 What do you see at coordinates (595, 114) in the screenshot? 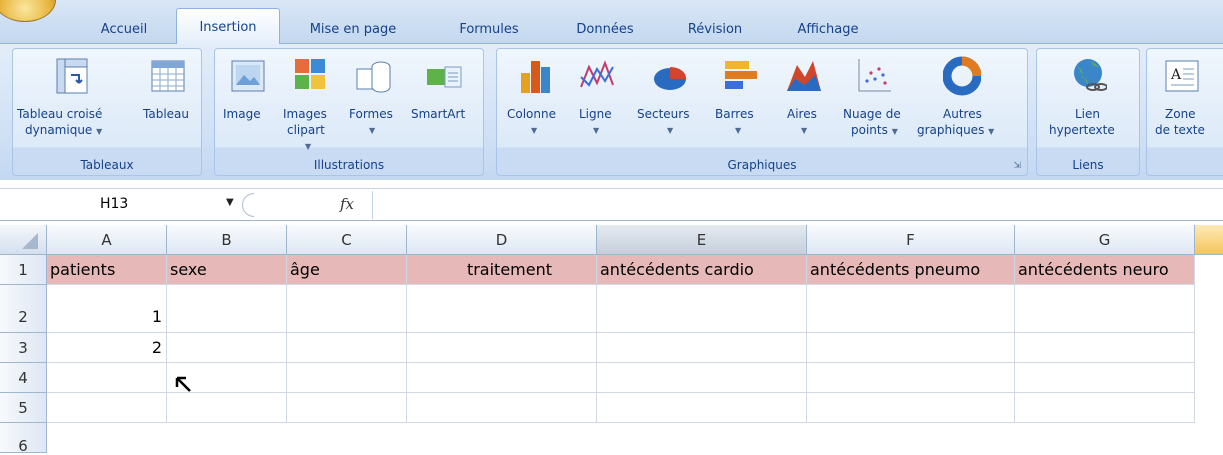
I see `ligne-label: Ligne` at bounding box center [595, 114].